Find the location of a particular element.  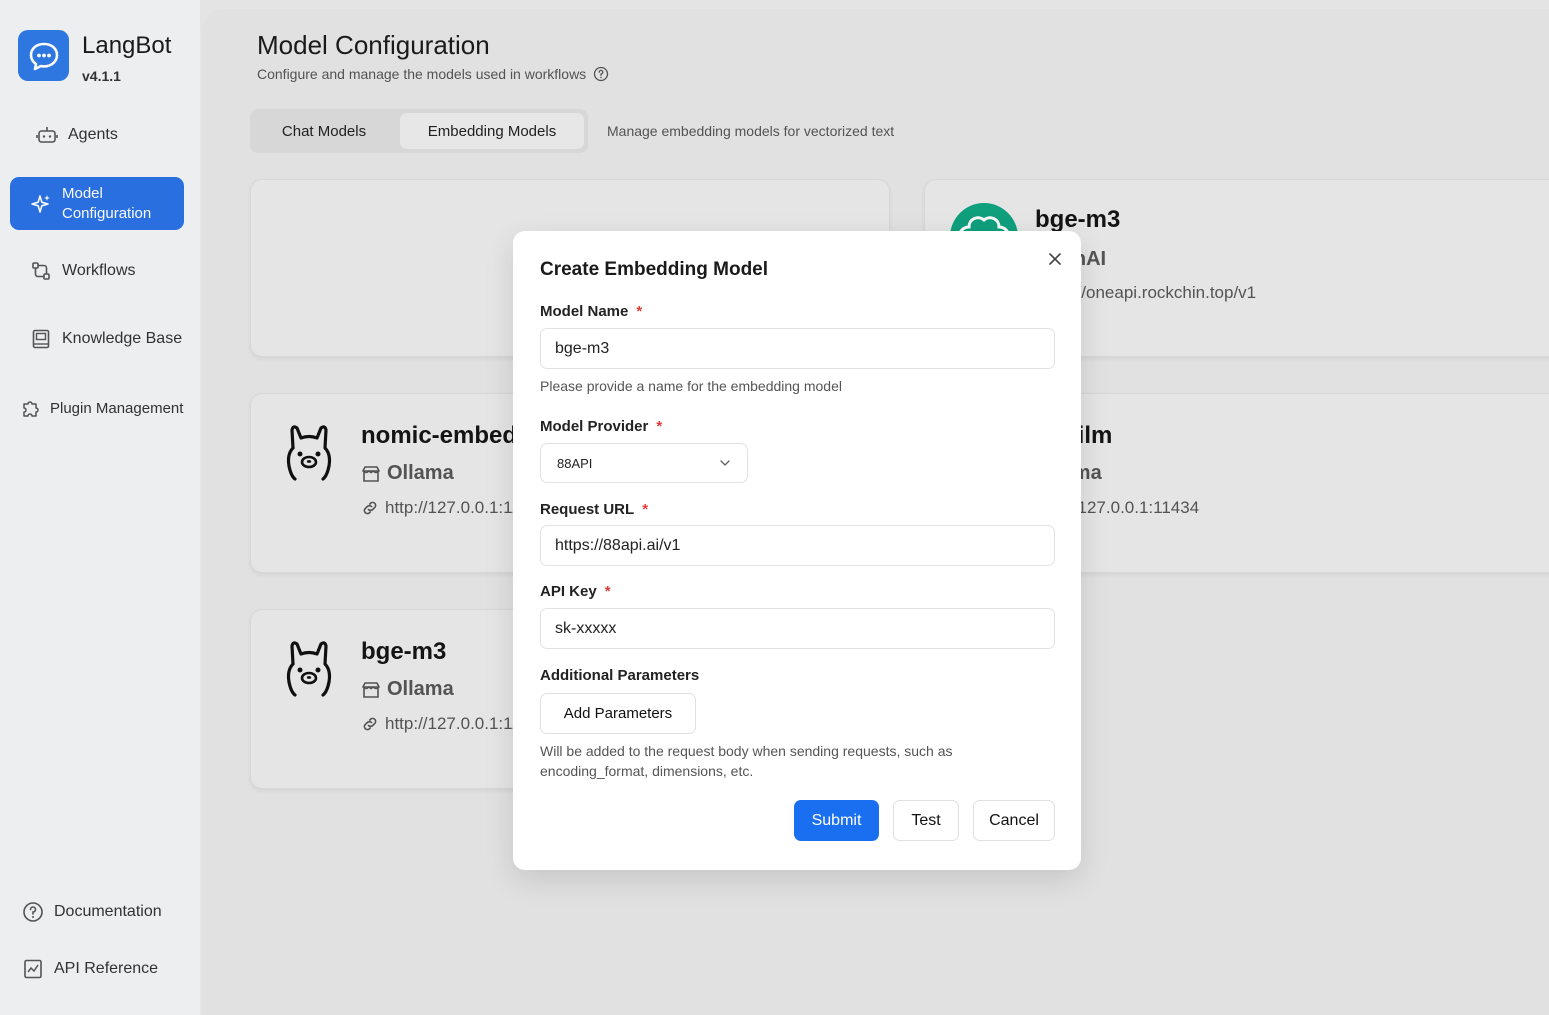

request-url-input: https://88api.ai/v1 is located at coordinates (797, 545).